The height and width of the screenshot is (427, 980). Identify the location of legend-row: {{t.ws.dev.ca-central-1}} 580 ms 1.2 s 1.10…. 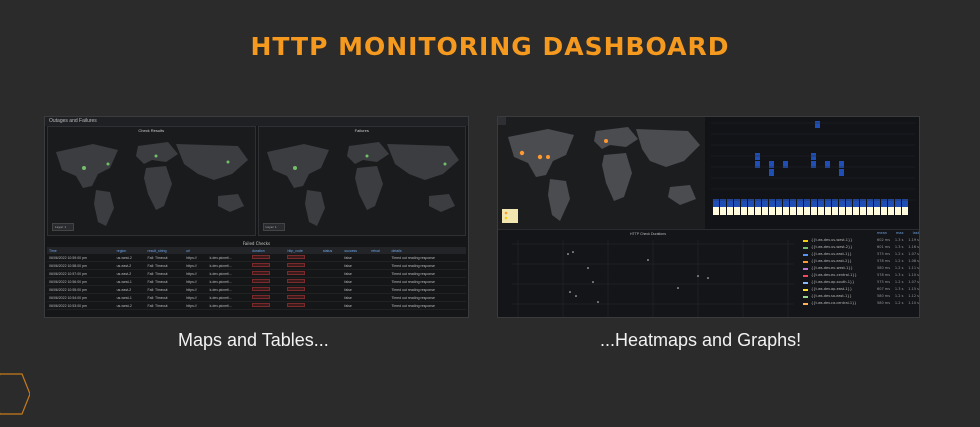
(858, 303).